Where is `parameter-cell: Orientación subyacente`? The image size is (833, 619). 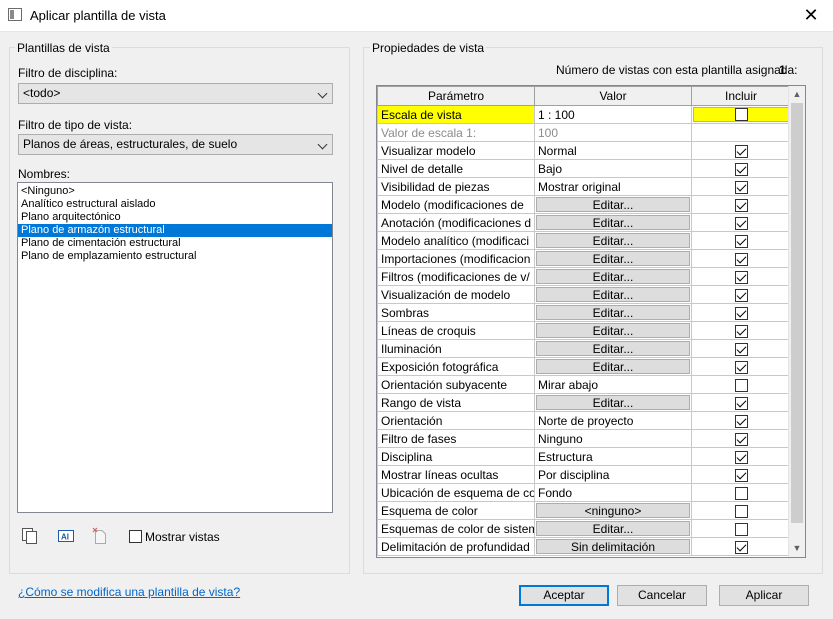
parameter-cell: Orientación subyacente is located at coordinates (456, 384).